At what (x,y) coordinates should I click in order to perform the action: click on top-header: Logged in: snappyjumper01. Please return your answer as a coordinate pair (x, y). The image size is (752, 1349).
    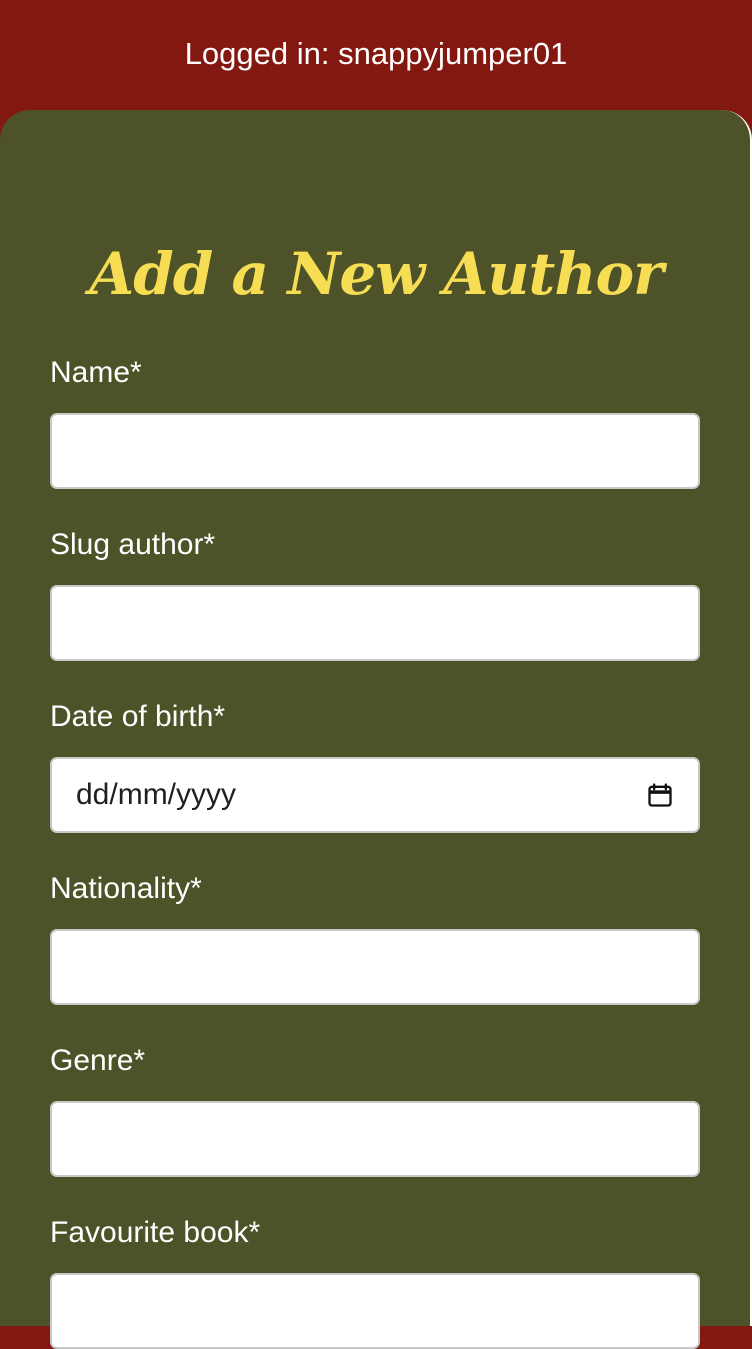
    Looking at the image, I should click on (376, 55).